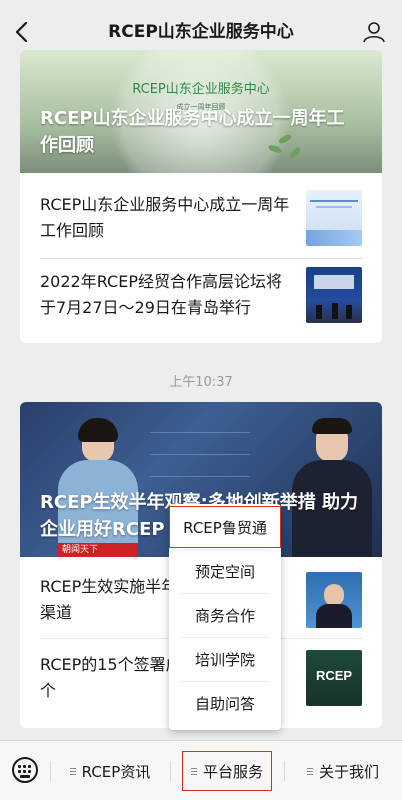  I want to click on submenu-item-rcep-lumaotong: RCEP鲁贸通, so click(225, 528).